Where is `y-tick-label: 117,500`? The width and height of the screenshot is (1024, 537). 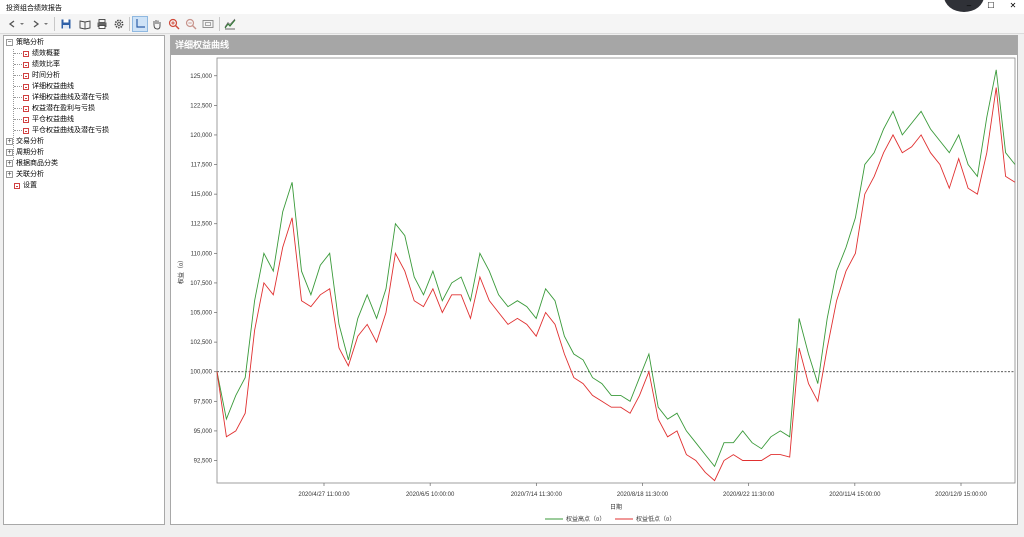 y-tick-label: 117,500 is located at coordinates (202, 166).